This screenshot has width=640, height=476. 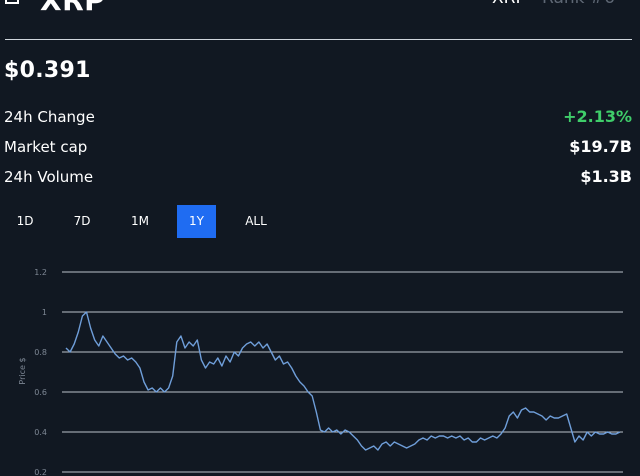 What do you see at coordinates (318, 148) in the screenshot?
I see `stat-row-market-cap: Market cap $19.7B` at bounding box center [318, 148].